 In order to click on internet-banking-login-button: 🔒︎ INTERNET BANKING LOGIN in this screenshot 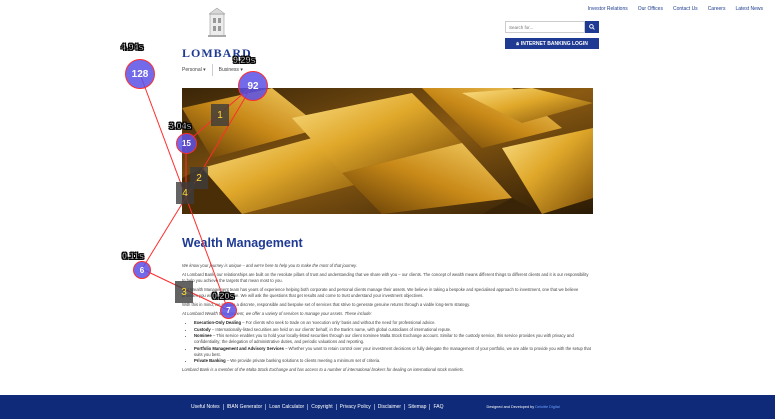, I will do `click(552, 43)`.